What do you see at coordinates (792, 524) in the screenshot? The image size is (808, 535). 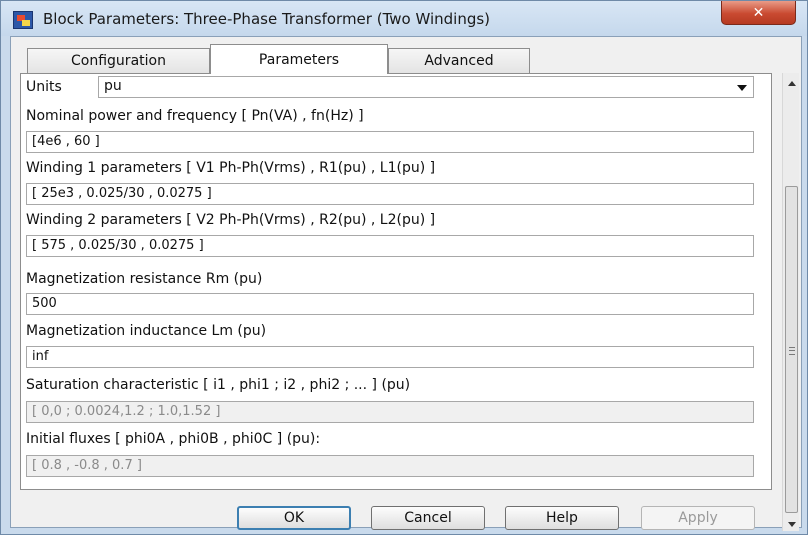 I see `scroll-down-arrow-icon` at bounding box center [792, 524].